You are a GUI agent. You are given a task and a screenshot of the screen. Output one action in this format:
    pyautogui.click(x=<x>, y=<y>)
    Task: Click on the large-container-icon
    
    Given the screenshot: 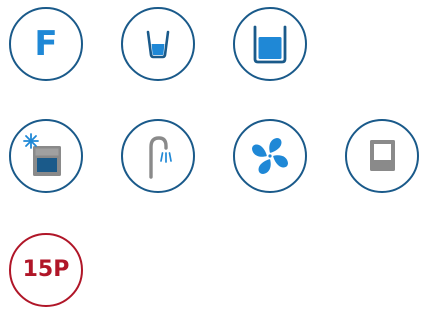 What is the action you would take?
    pyautogui.click(x=270, y=44)
    